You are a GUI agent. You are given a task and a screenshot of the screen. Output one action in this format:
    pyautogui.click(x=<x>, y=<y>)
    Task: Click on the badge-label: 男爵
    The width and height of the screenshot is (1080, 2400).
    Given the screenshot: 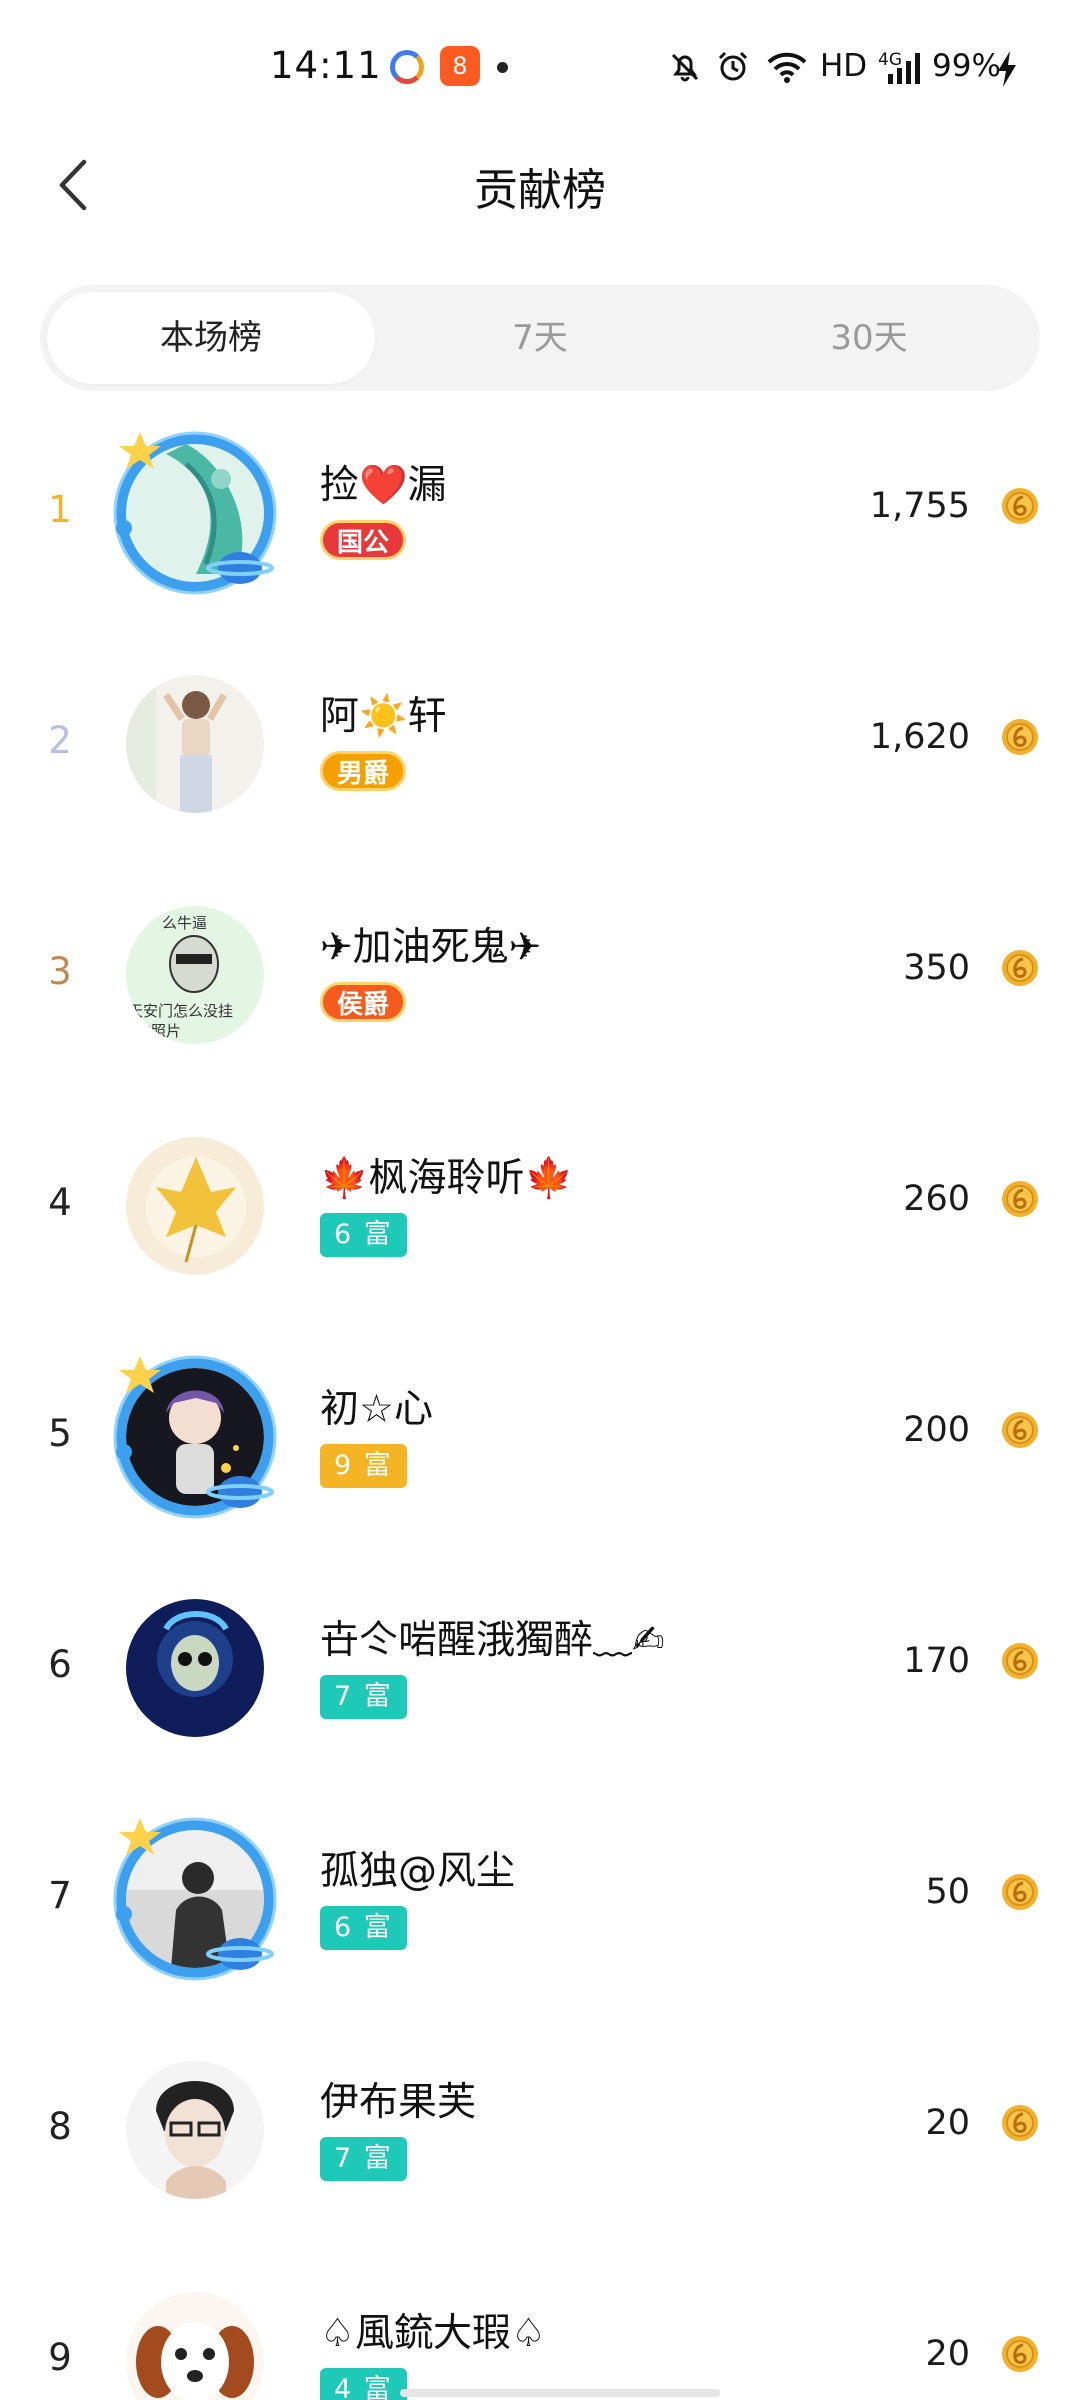 What is the action you would take?
    pyautogui.click(x=363, y=771)
    